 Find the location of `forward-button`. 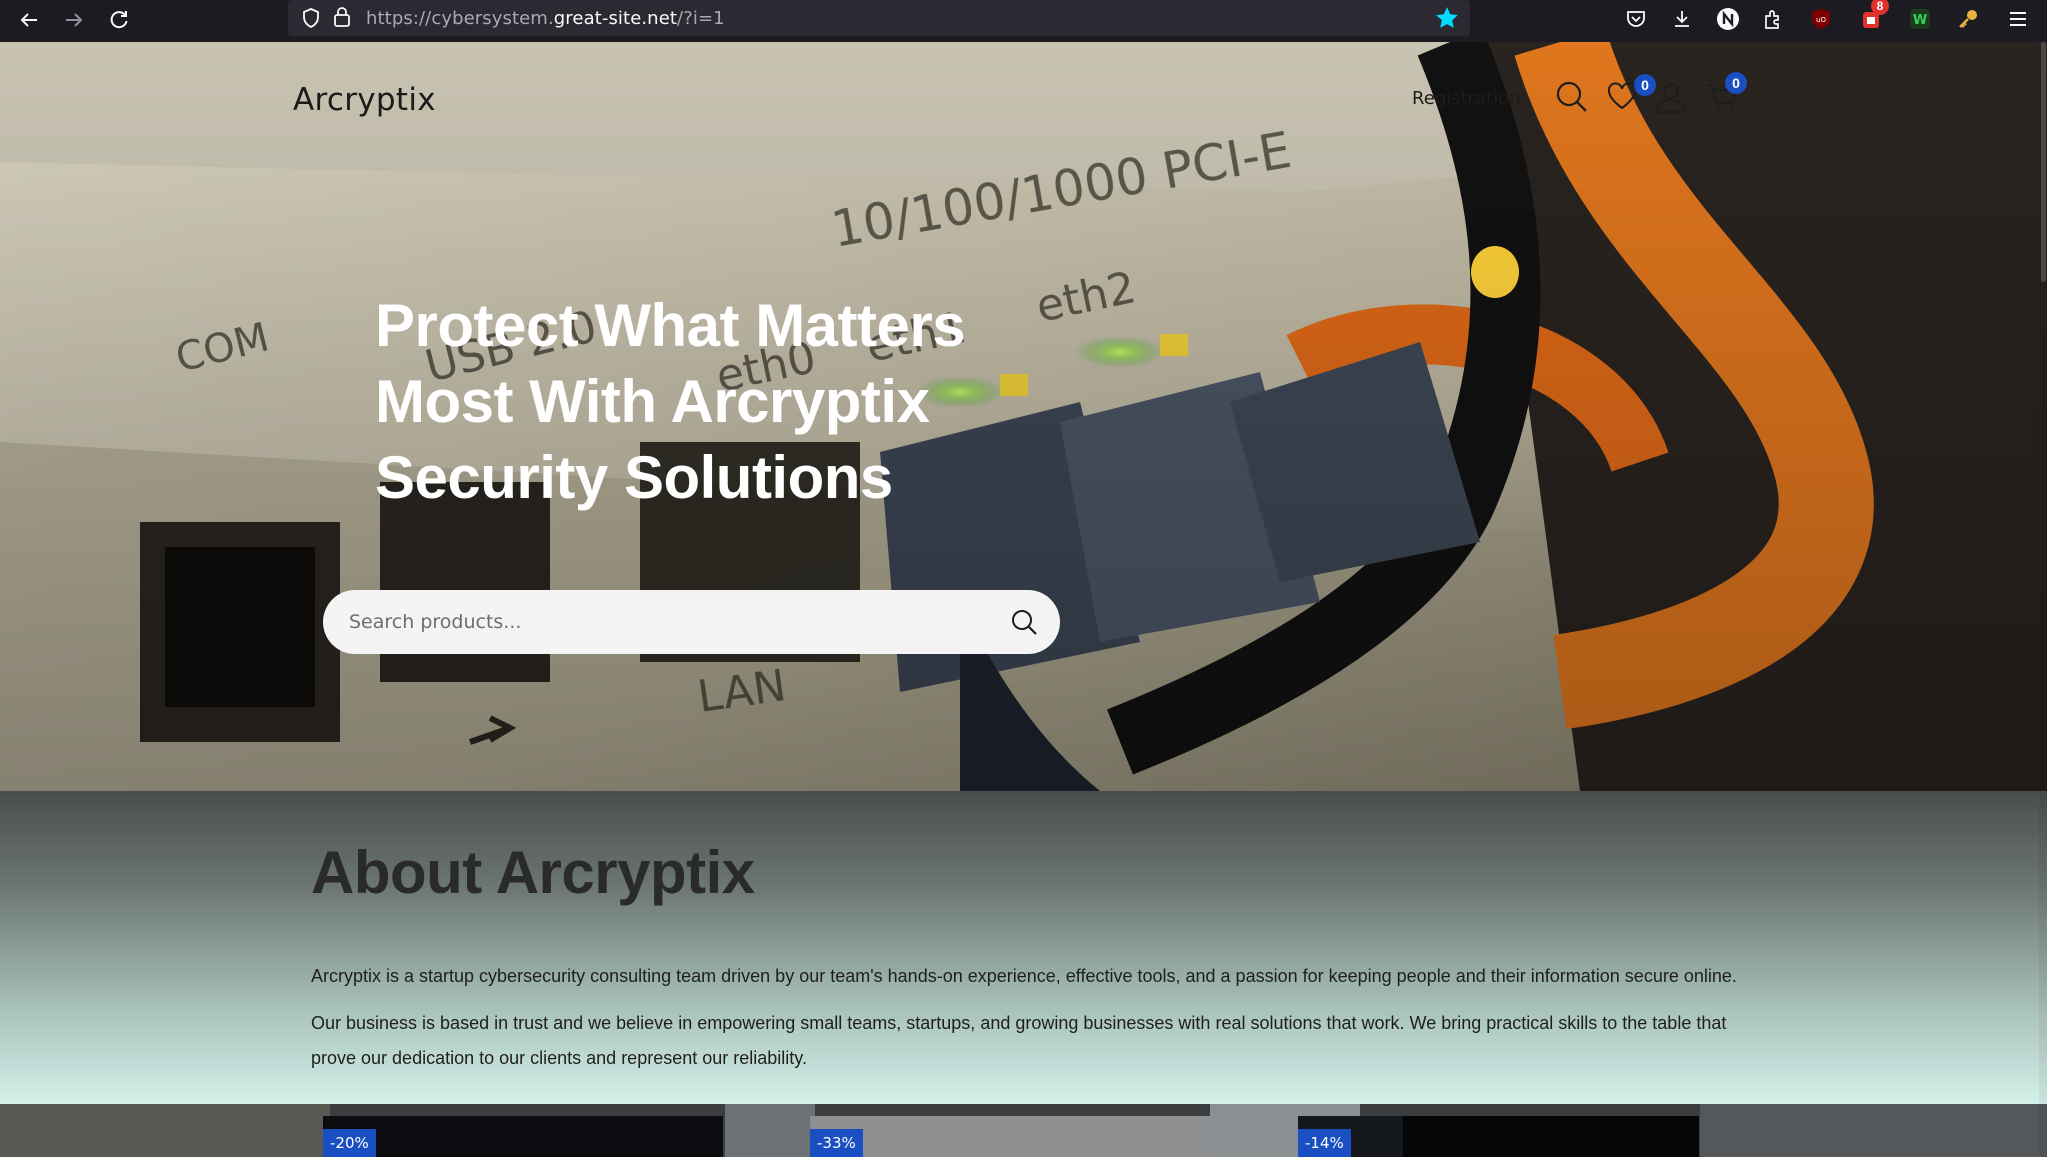

forward-button is located at coordinates (74, 20).